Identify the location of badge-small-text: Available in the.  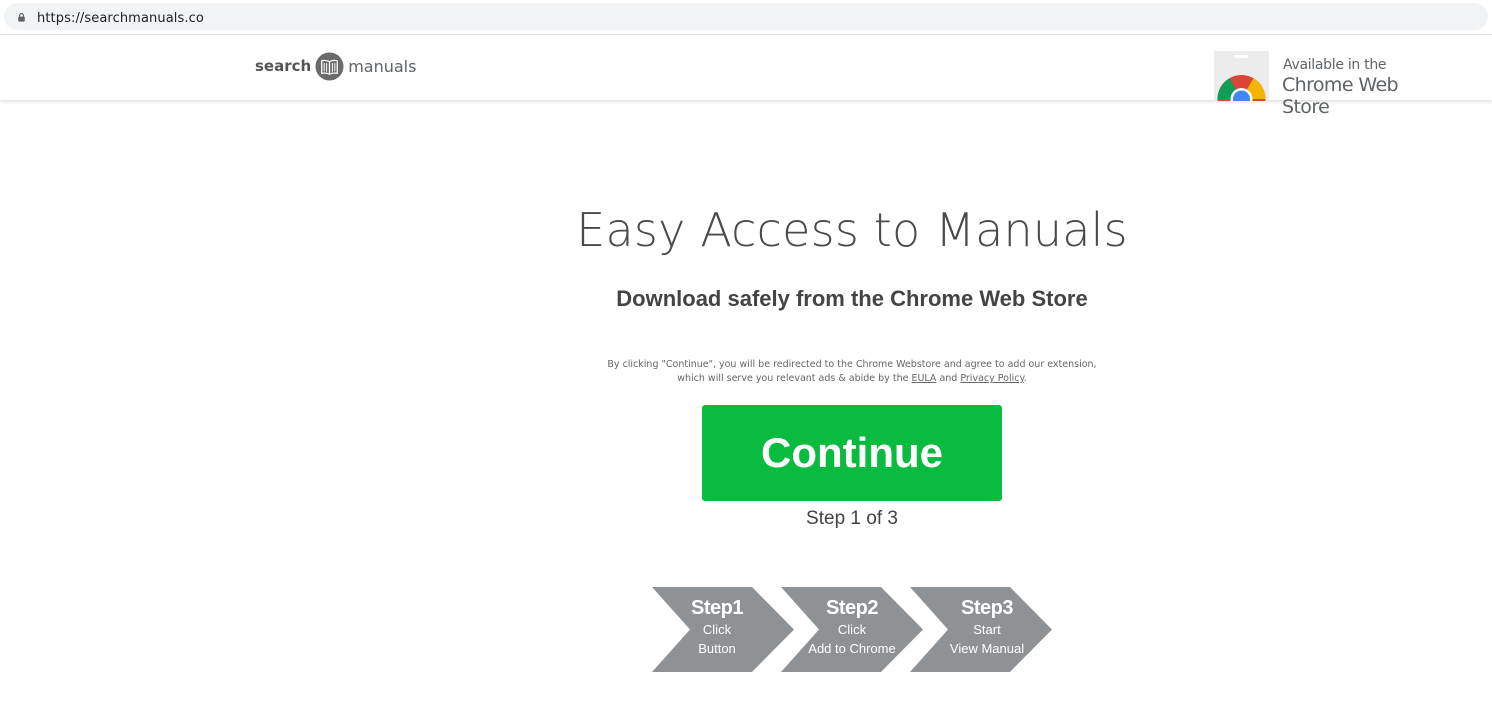
(1335, 65).